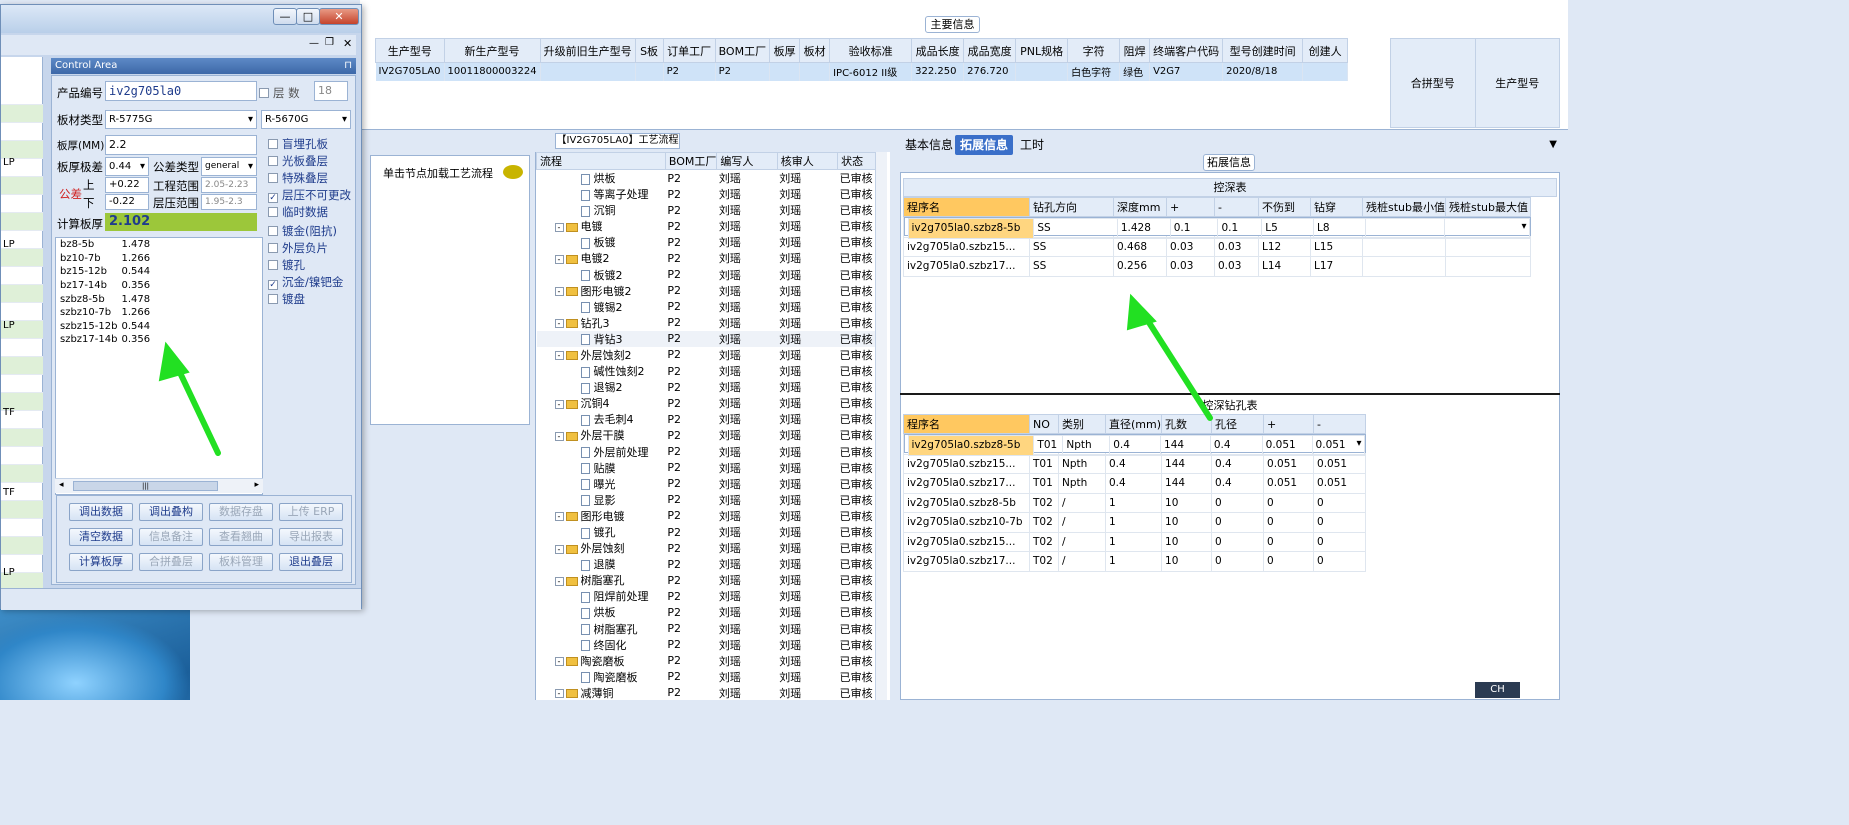 The height and width of the screenshot is (825, 1849). What do you see at coordinates (706, 677) in the screenshot?
I see `tree-row: 陶瓷磨板 P2 刘瑶 刘瑶 已审核` at bounding box center [706, 677].